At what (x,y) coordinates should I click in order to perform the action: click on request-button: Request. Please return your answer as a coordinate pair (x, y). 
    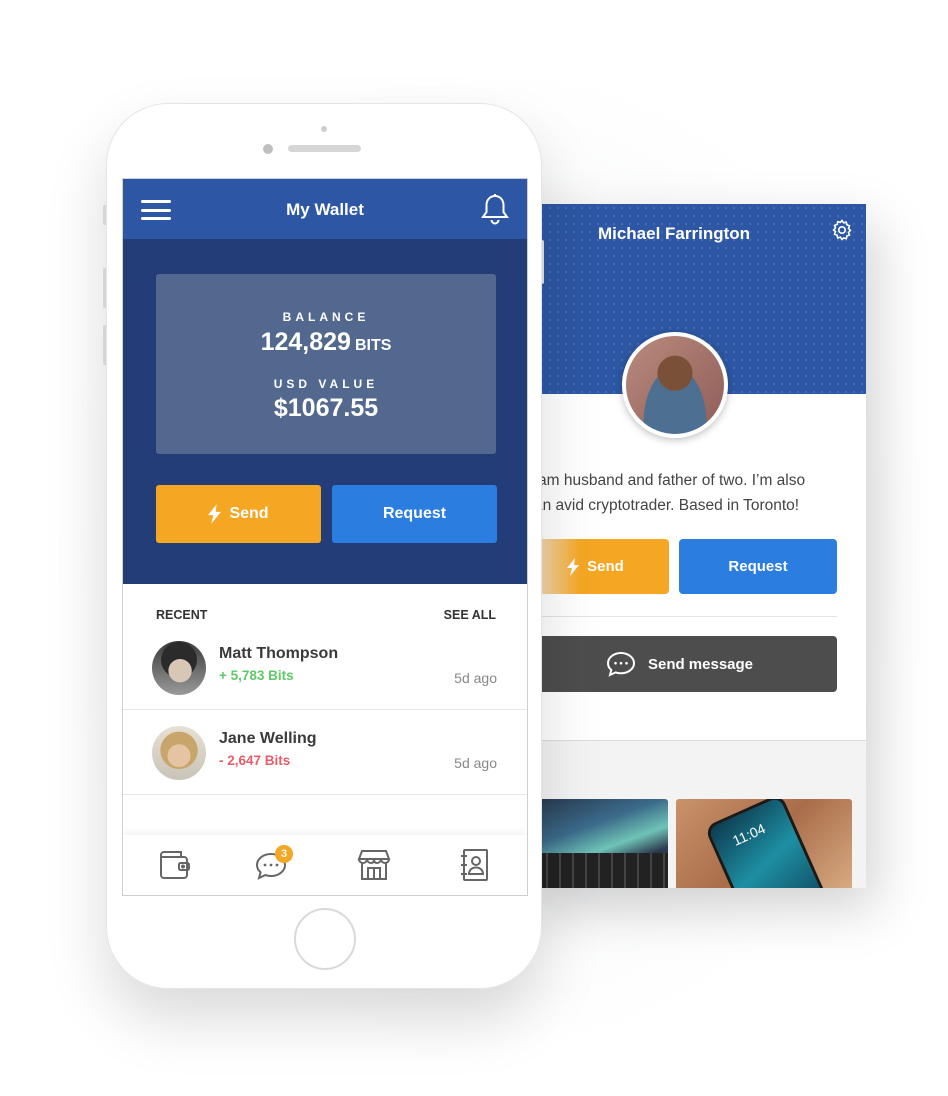
    Looking at the image, I should click on (414, 514).